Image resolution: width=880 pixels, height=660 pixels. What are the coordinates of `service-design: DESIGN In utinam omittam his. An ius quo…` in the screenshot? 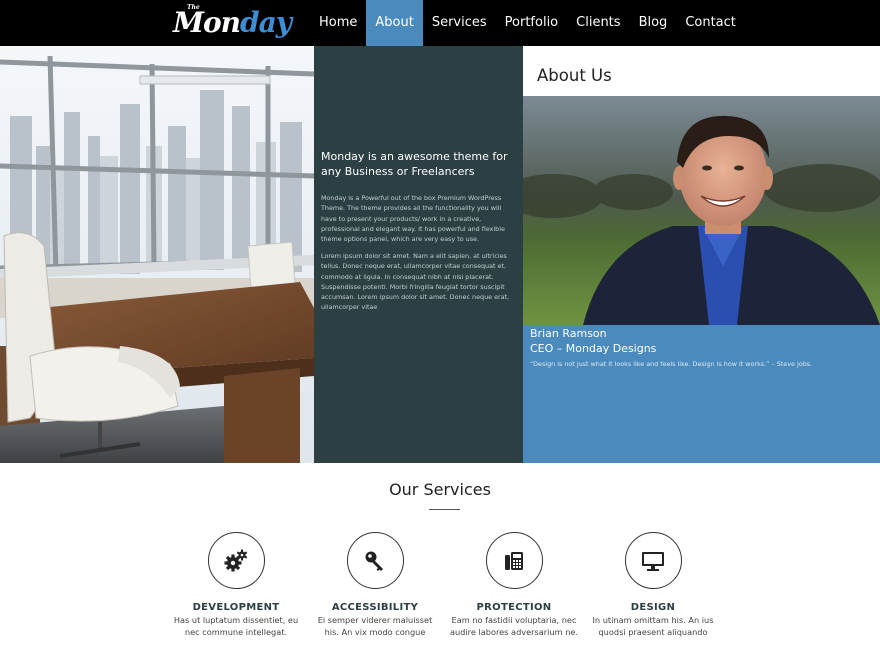 It's located at (653, 585).